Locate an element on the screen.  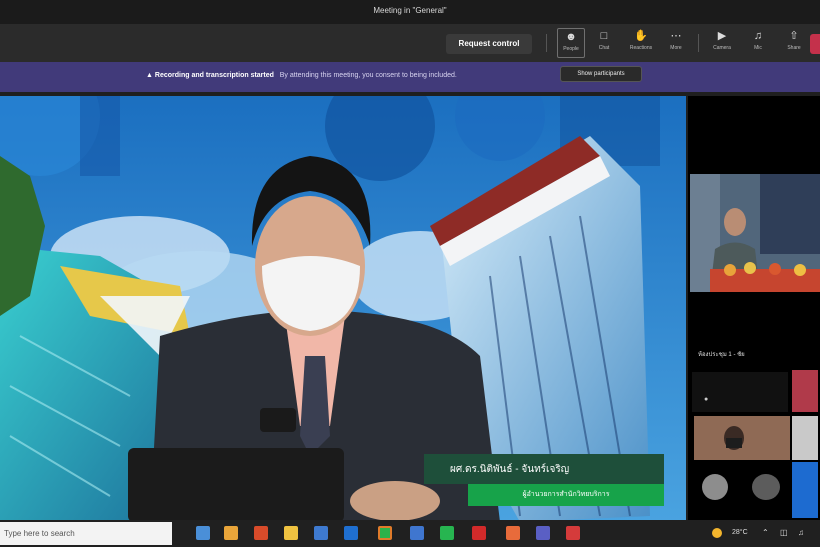
window-title: Meeting in "General" is located at coordinates (410, 10).